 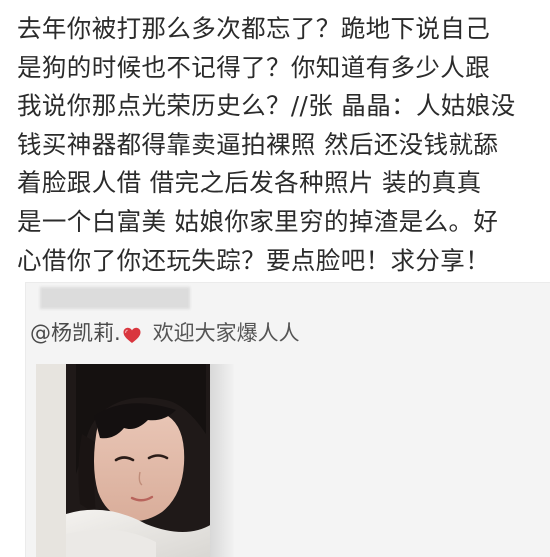 What do you see at coordinates (254, 28) in the screenshot?
I see `post-text-line: 去年你被打那么多次都忘了？跪地下说自己` at bounding box center [254, 28].